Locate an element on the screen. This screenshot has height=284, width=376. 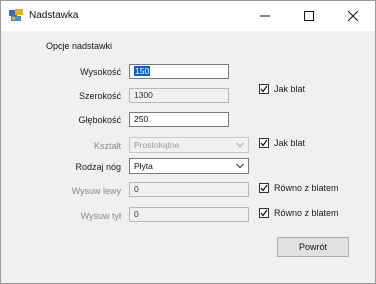
minimize-icon is located at coordinates (265, 16).